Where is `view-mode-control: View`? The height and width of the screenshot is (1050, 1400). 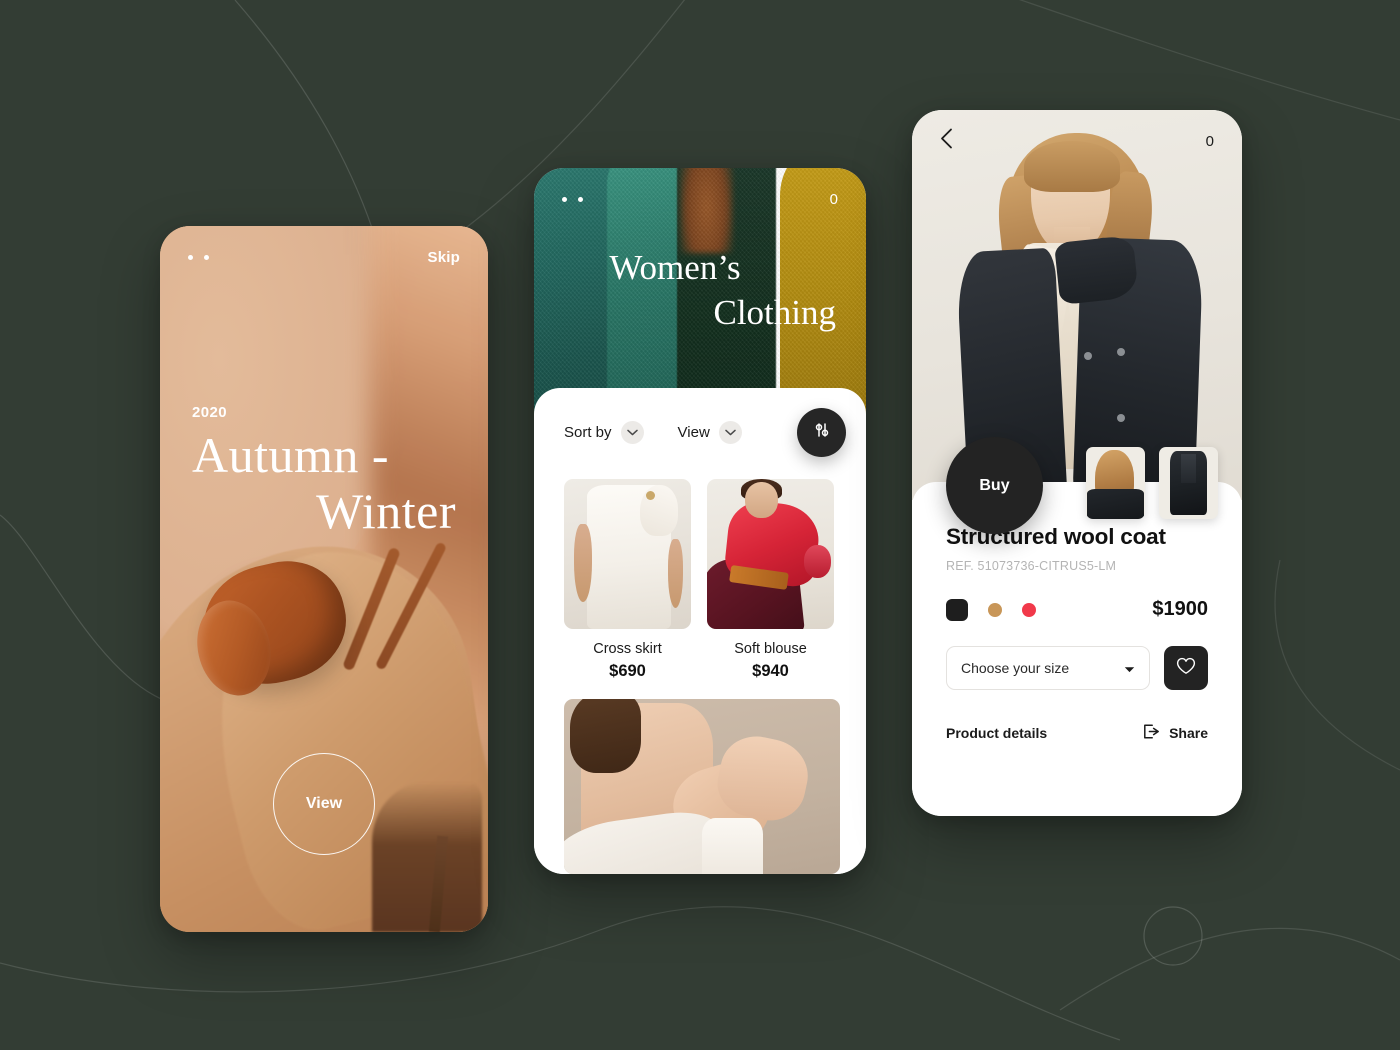
view-mode-control: View is located at coordinates (710, 432).